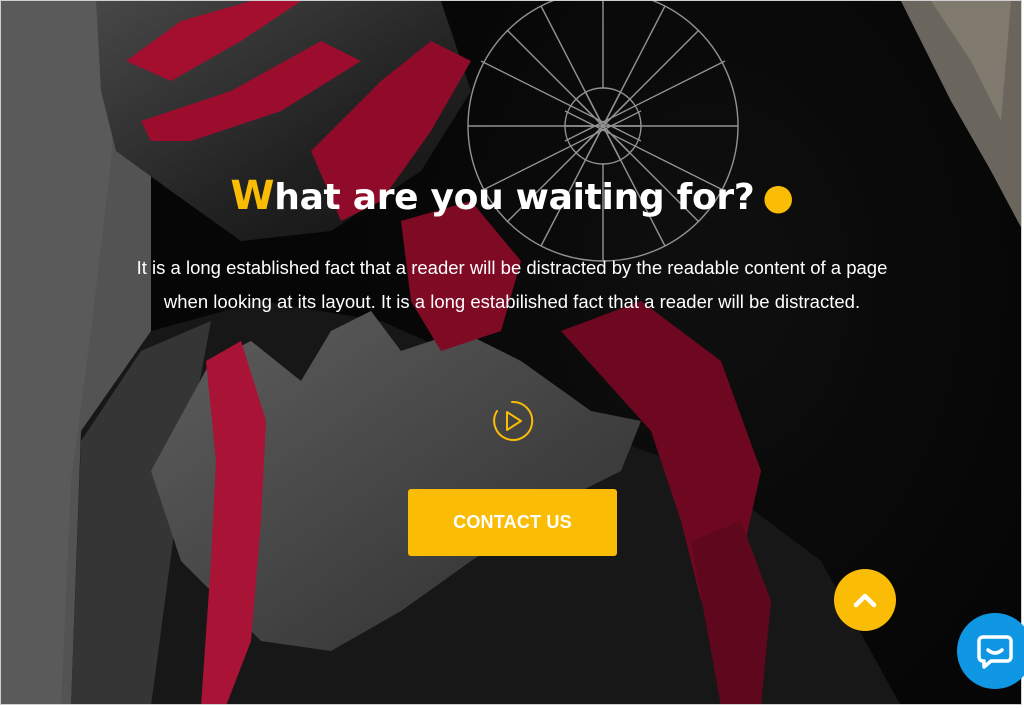 The width and height of the screenshot is (1024, 708). What do you see at coordinates (514, 197) in the screenshot?
I see `headline-text: hat are you waiting for?` at bounding box center [514, 197].